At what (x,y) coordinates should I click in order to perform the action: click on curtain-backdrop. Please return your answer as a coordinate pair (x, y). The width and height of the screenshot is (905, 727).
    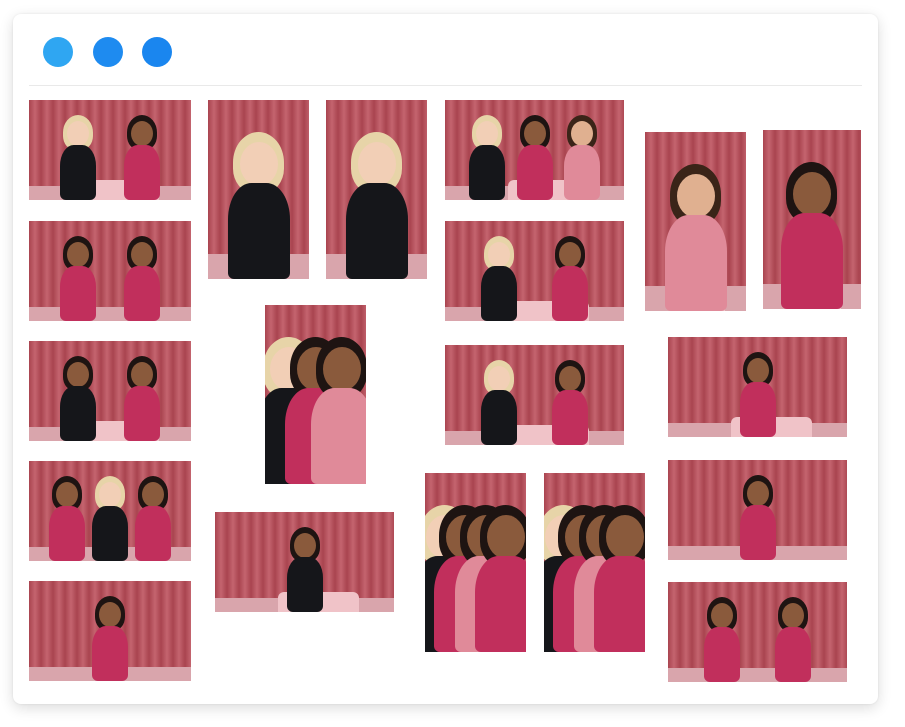
    Looking at the image, I should click on (757, 632).